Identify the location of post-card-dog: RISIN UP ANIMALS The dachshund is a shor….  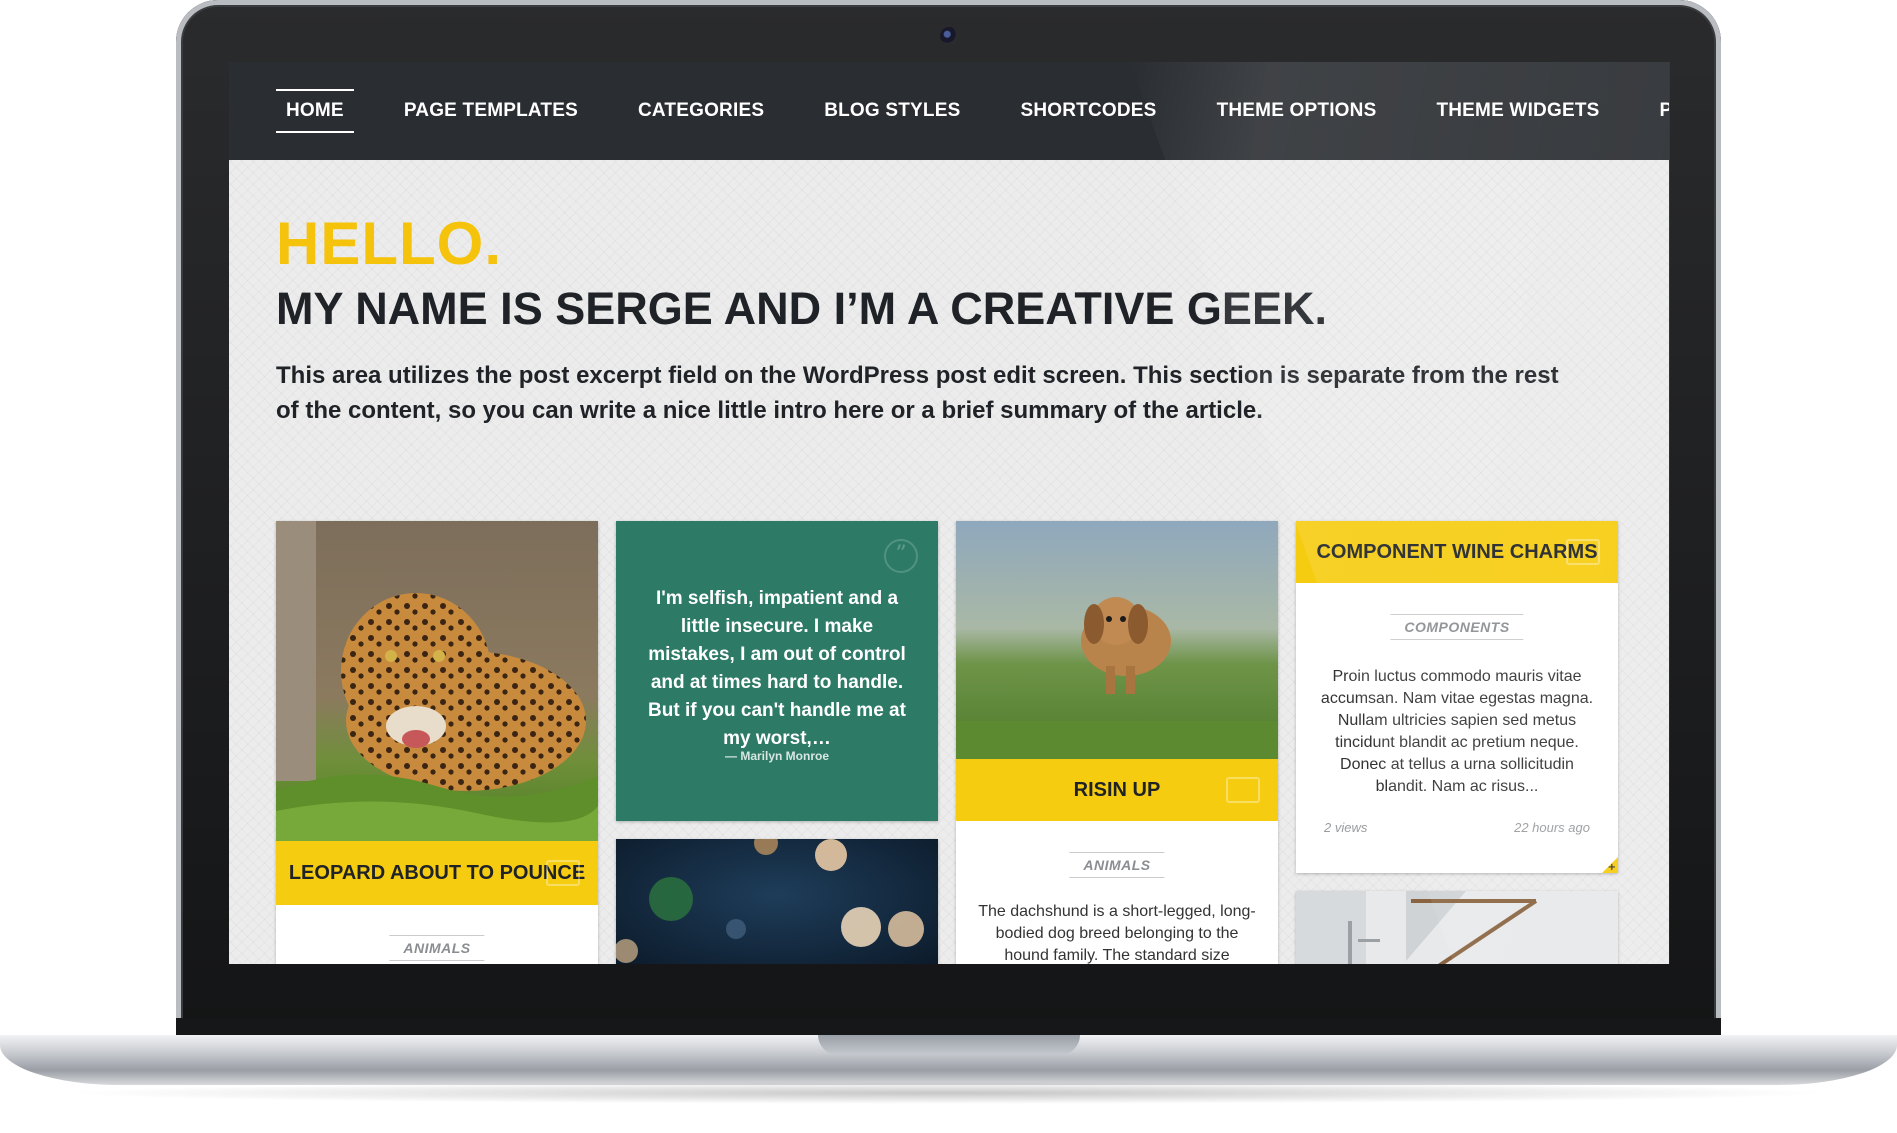
(1117, 742).